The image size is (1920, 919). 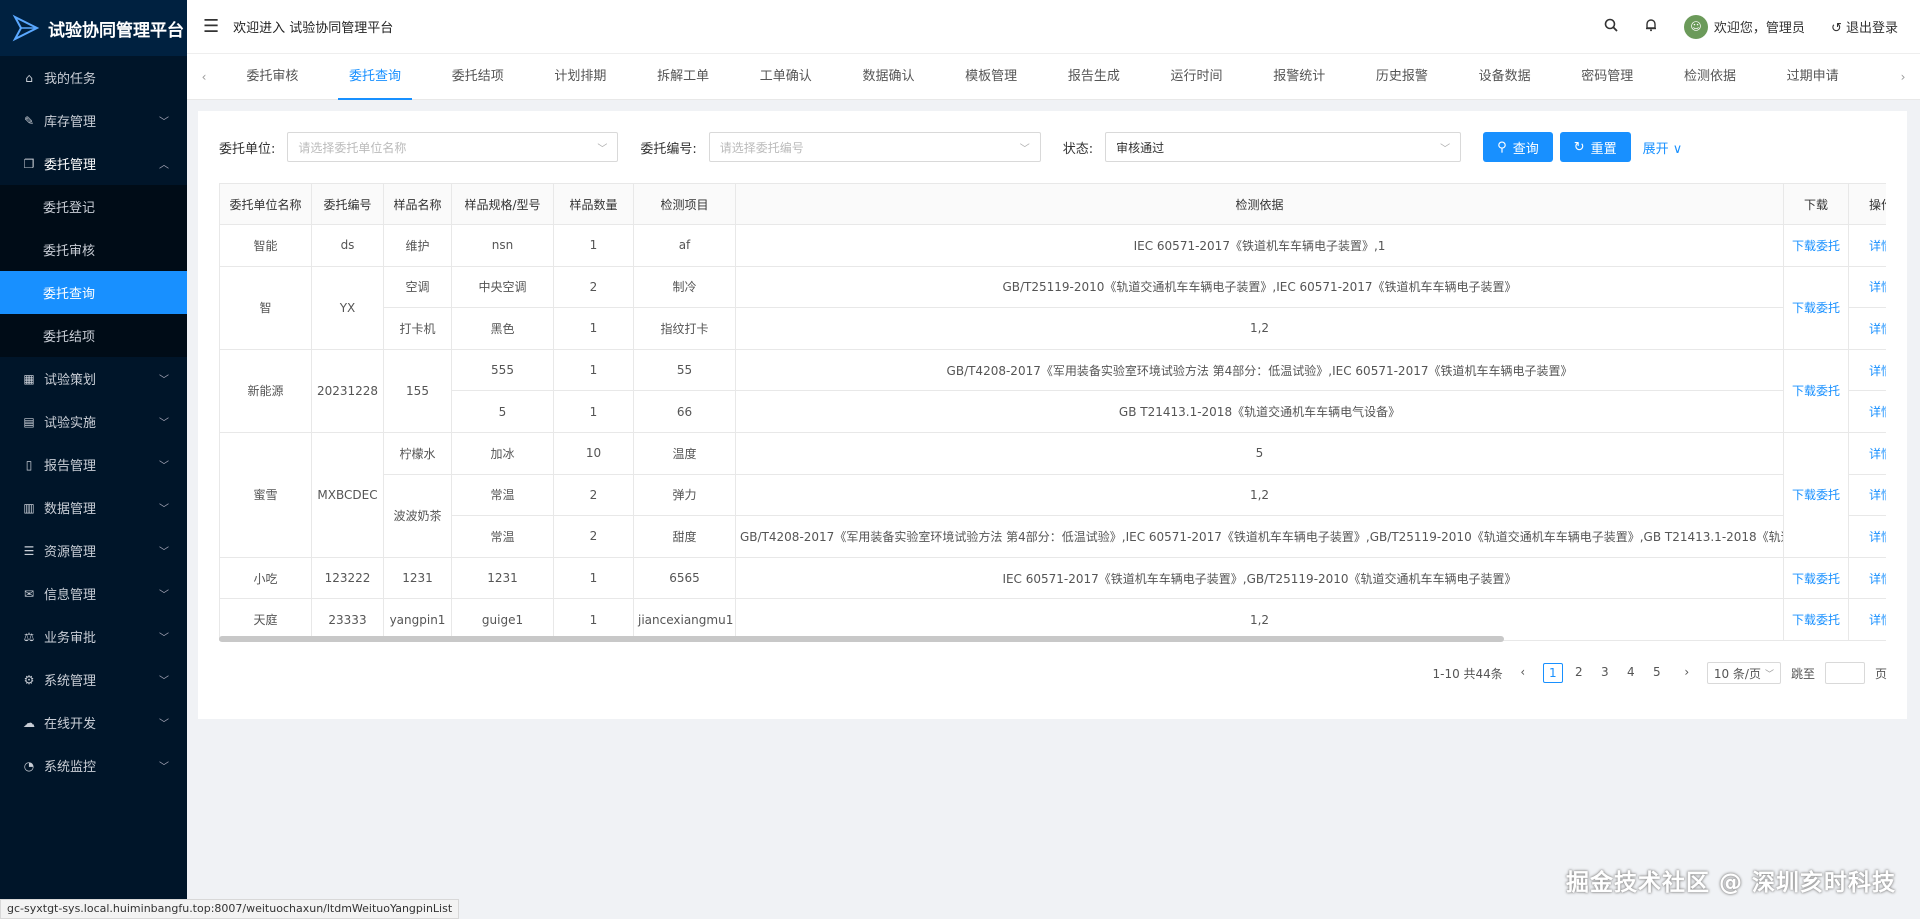 I want to click on sidebar-item: ◔ 系统监控 ﹀, so click(x=93, y=765).